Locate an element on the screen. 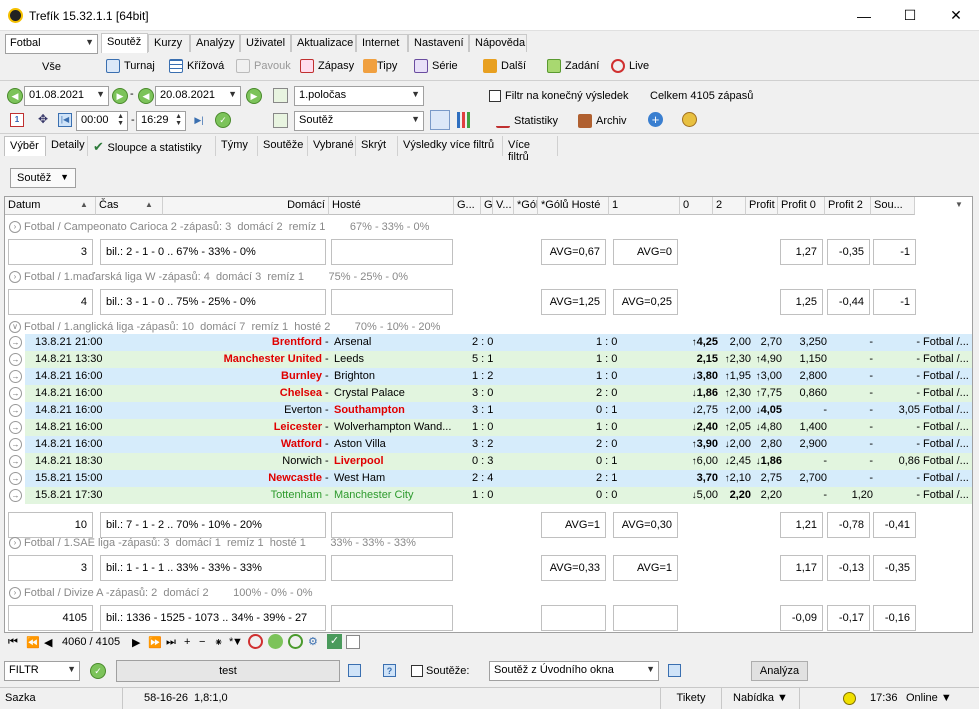 This screenshot has height=709, width=979. tickets-button: Tikety is located at coordinates (691, 698).